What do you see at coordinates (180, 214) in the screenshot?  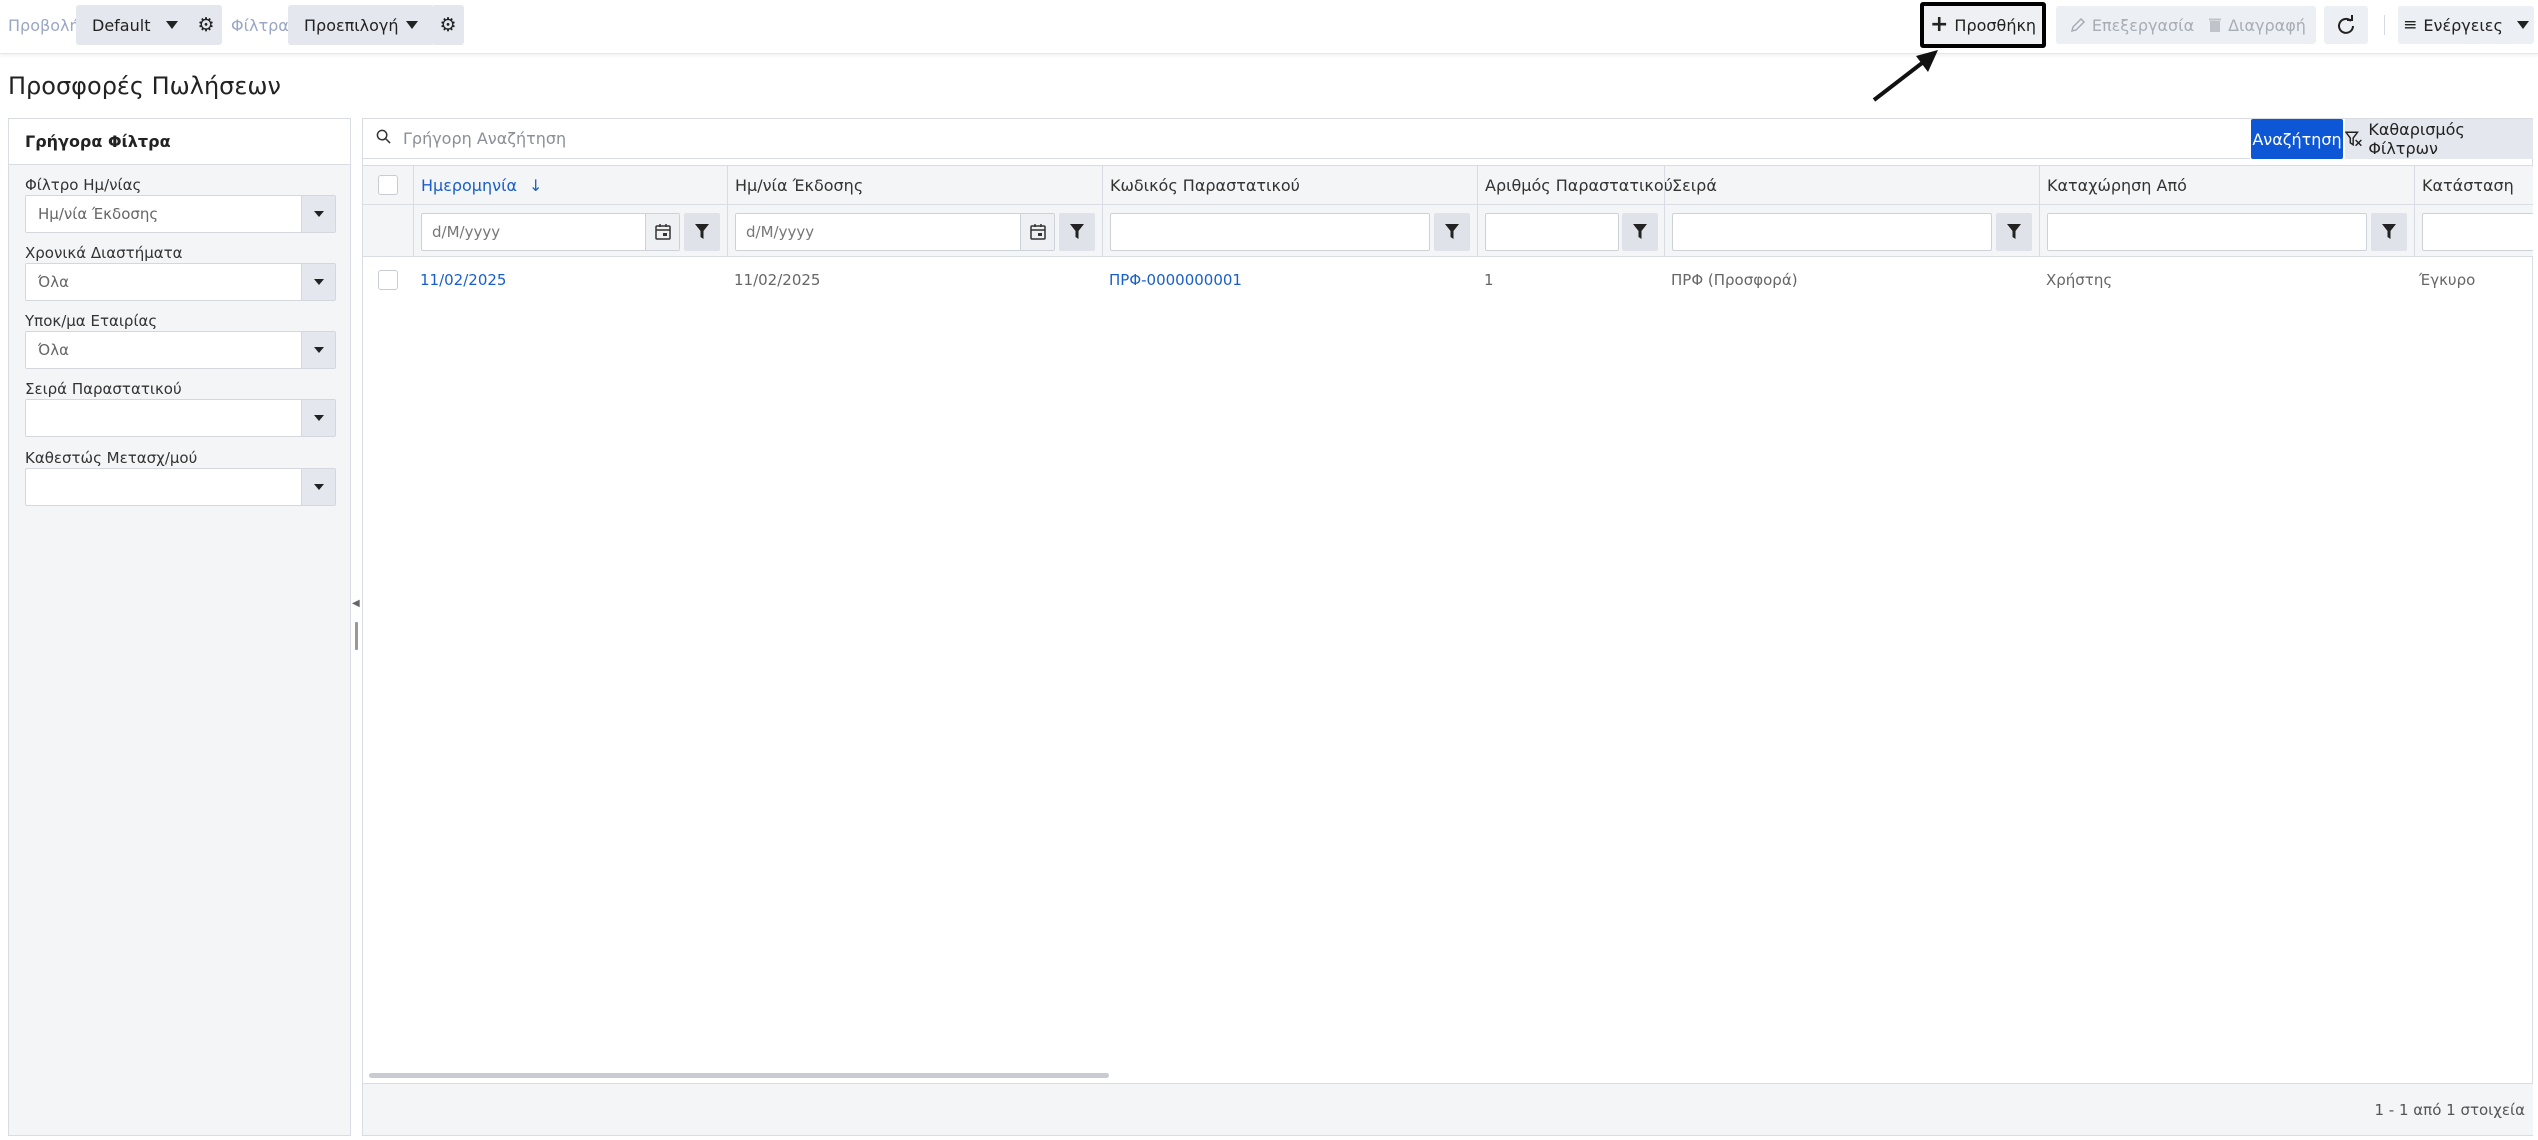 I see `date-filter-select: Ημ/νία Έκδοσης` at bounding box center [180, 214].